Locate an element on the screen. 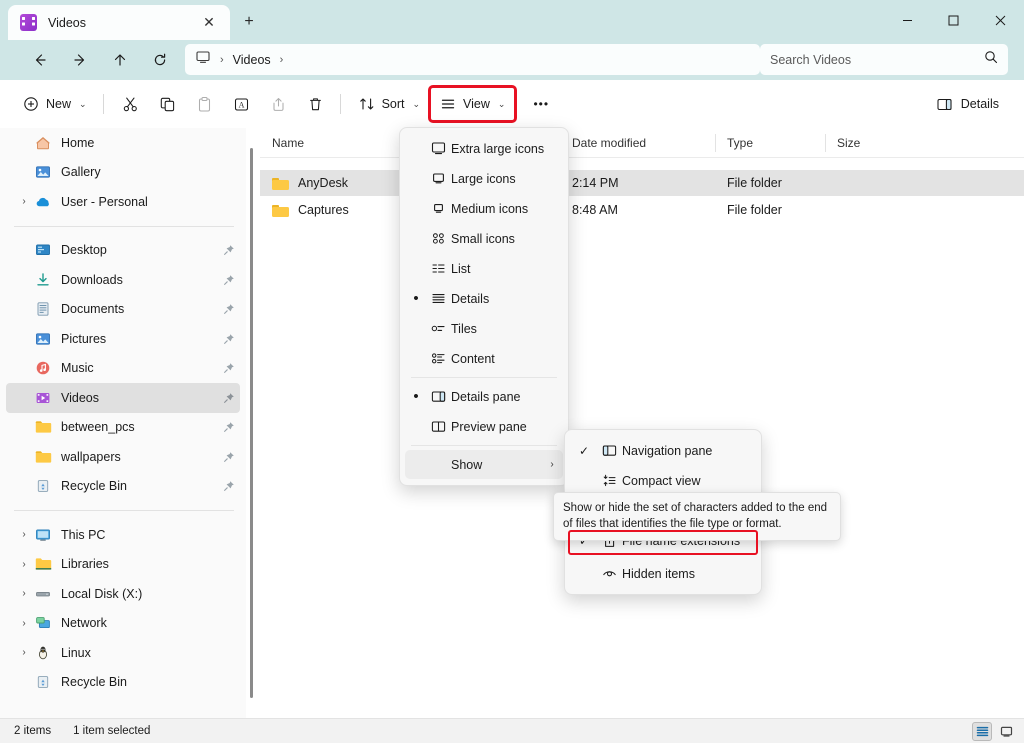 The width and height of the screenshot is (1024, 743). details-pane-button: Details is located at coordinates (967, 104).